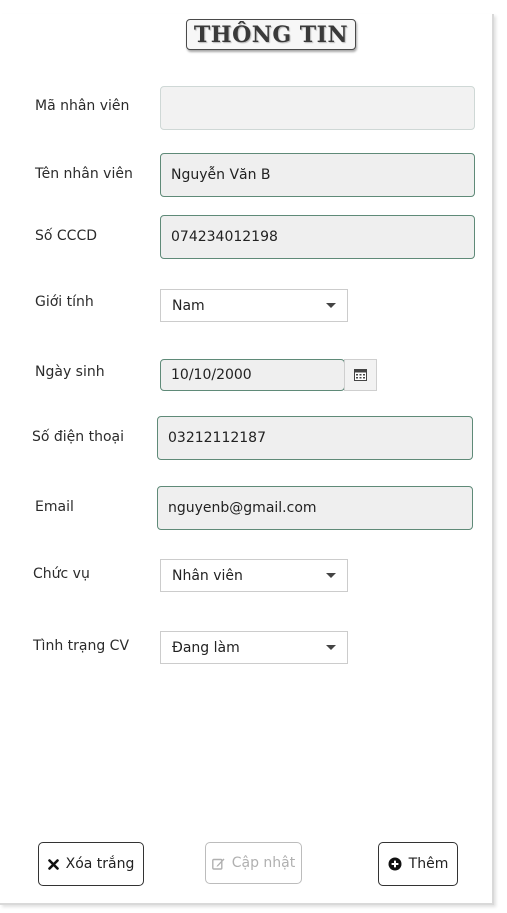 This screenshot has width=507, height=913. What do you see at coordinates (64, 302) in the screenshot?
I see `gender-label: Giới tính` at bounding box center [64, 302].